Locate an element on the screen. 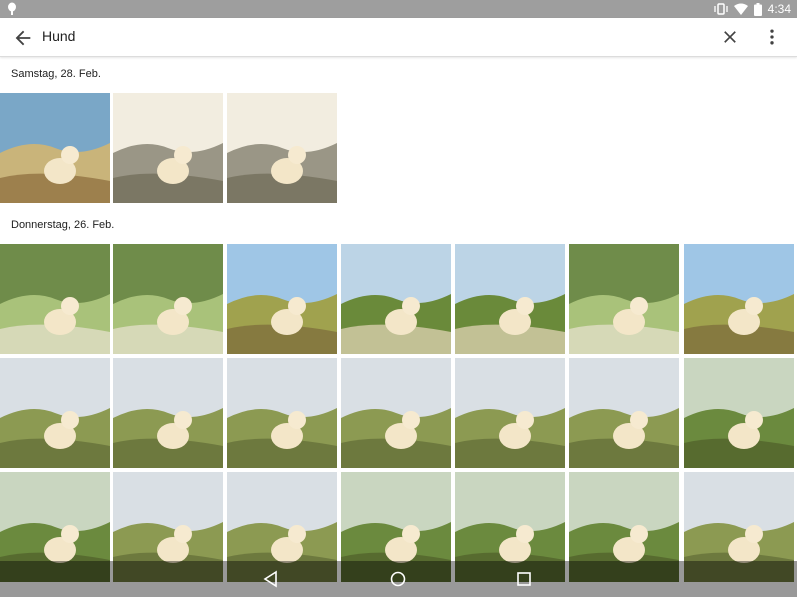  section-date-header: Donnerstag, 26. Feb. is located at coordinates (63, 225).